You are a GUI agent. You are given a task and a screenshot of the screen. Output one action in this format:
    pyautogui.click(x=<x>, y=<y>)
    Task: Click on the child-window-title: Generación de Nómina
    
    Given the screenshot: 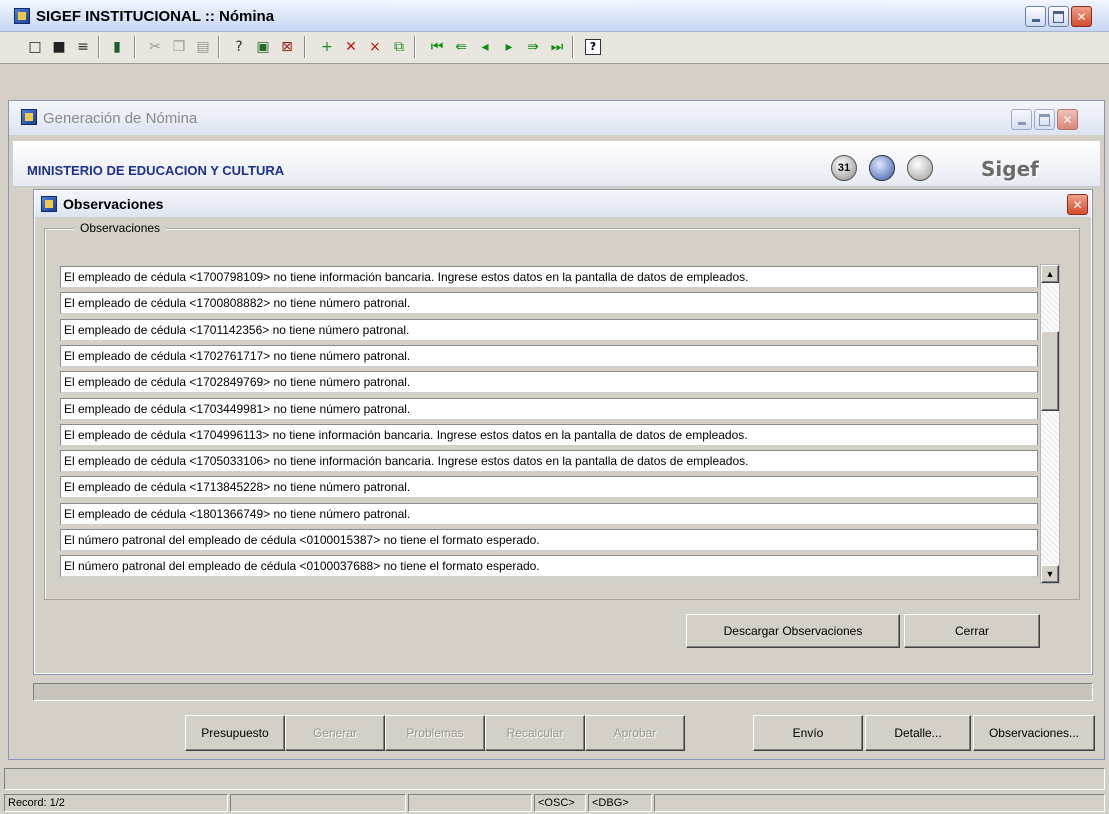 What is the action you would take?
    pyautogui.click(x=120, y=118)
    